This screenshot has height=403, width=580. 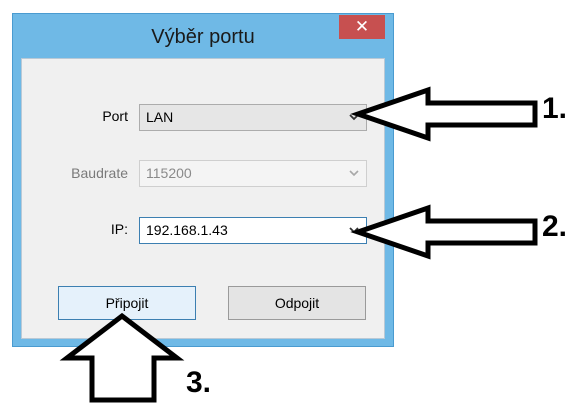 I want to click on step-3-label: 3., so click(x=199, y=382).